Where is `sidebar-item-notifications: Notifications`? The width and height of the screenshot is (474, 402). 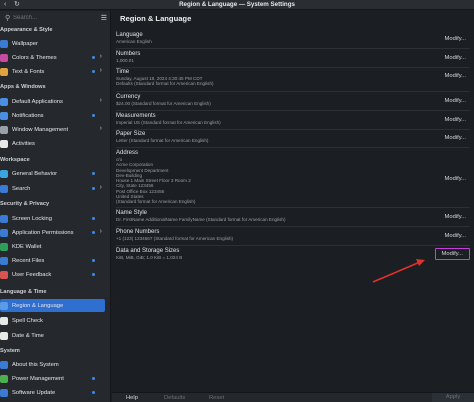 sidebar-item-notifications: Notifications is located at coordinates (52, 115).